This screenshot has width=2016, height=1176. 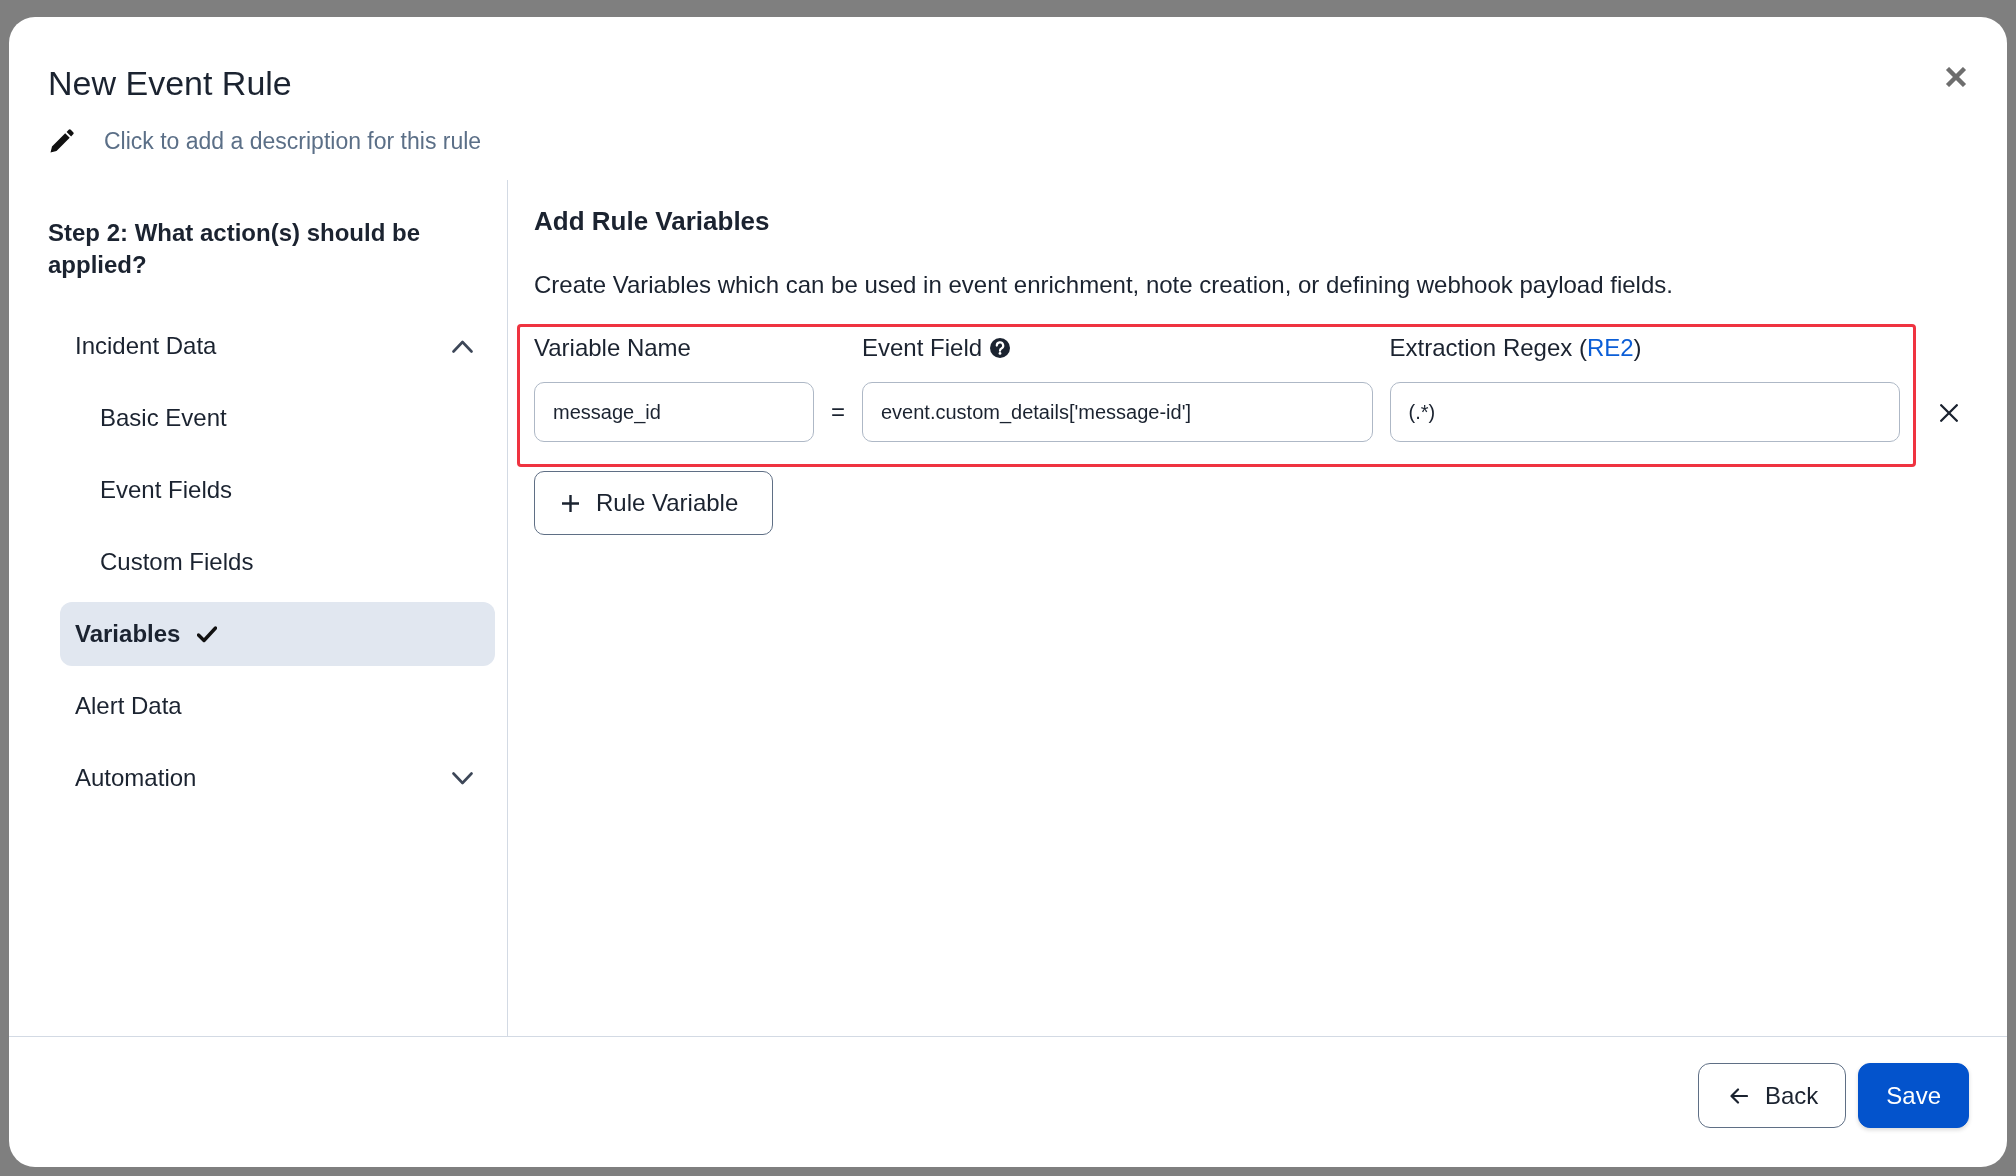 What do you see at coordinates (293, 141) in the screenshot?
I see `description-link: Click to add a description for this rule` at bounding box center [293, 141].